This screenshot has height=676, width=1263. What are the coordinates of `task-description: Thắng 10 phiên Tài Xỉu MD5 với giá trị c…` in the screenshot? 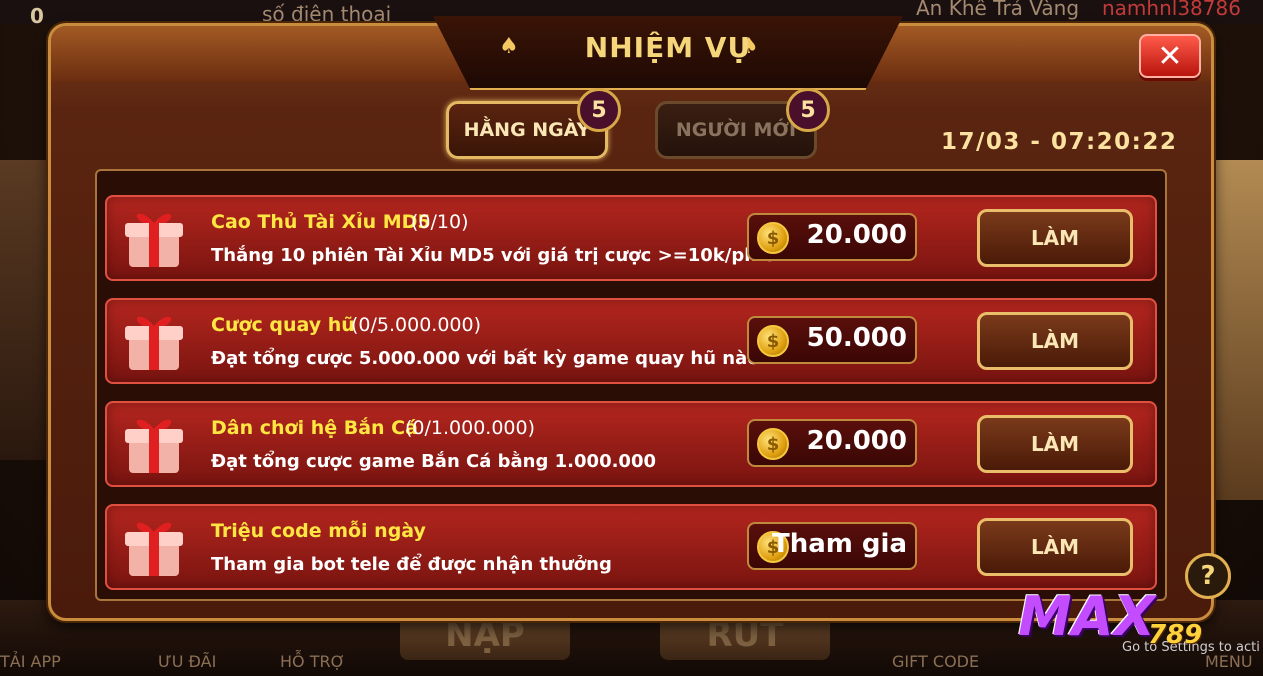 It's located at (500, 255).